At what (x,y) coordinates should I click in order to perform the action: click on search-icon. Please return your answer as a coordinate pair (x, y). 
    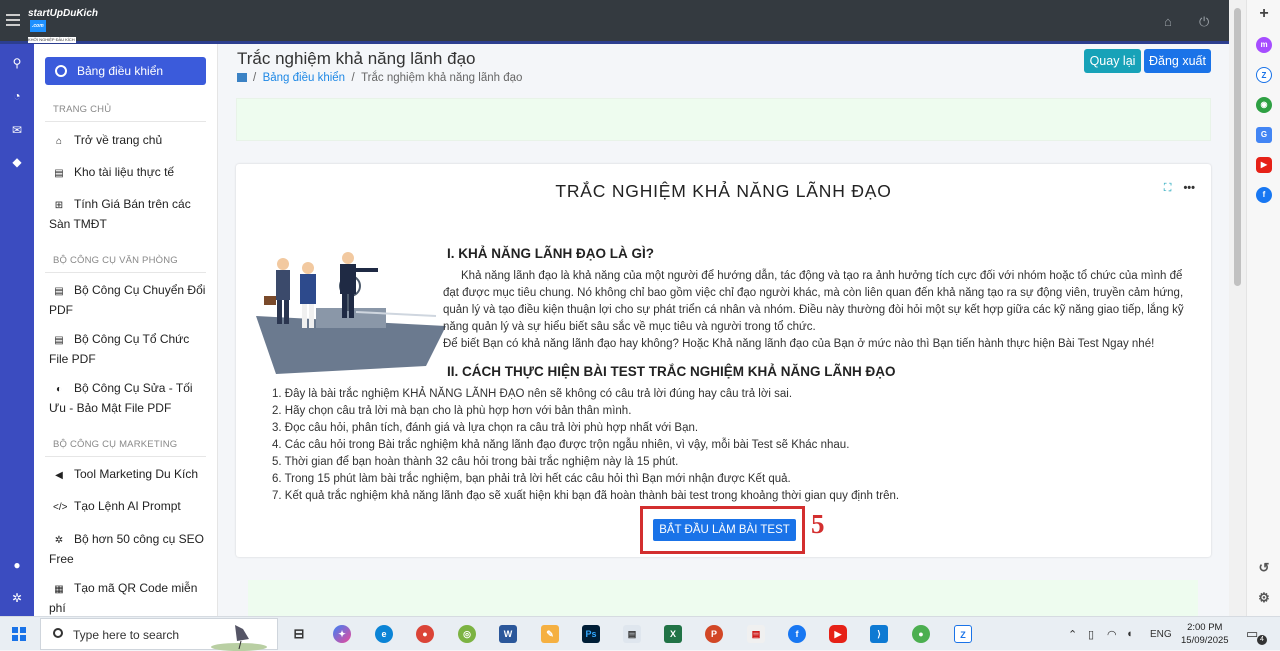
    Looking at the image, I should click on (58, 633).